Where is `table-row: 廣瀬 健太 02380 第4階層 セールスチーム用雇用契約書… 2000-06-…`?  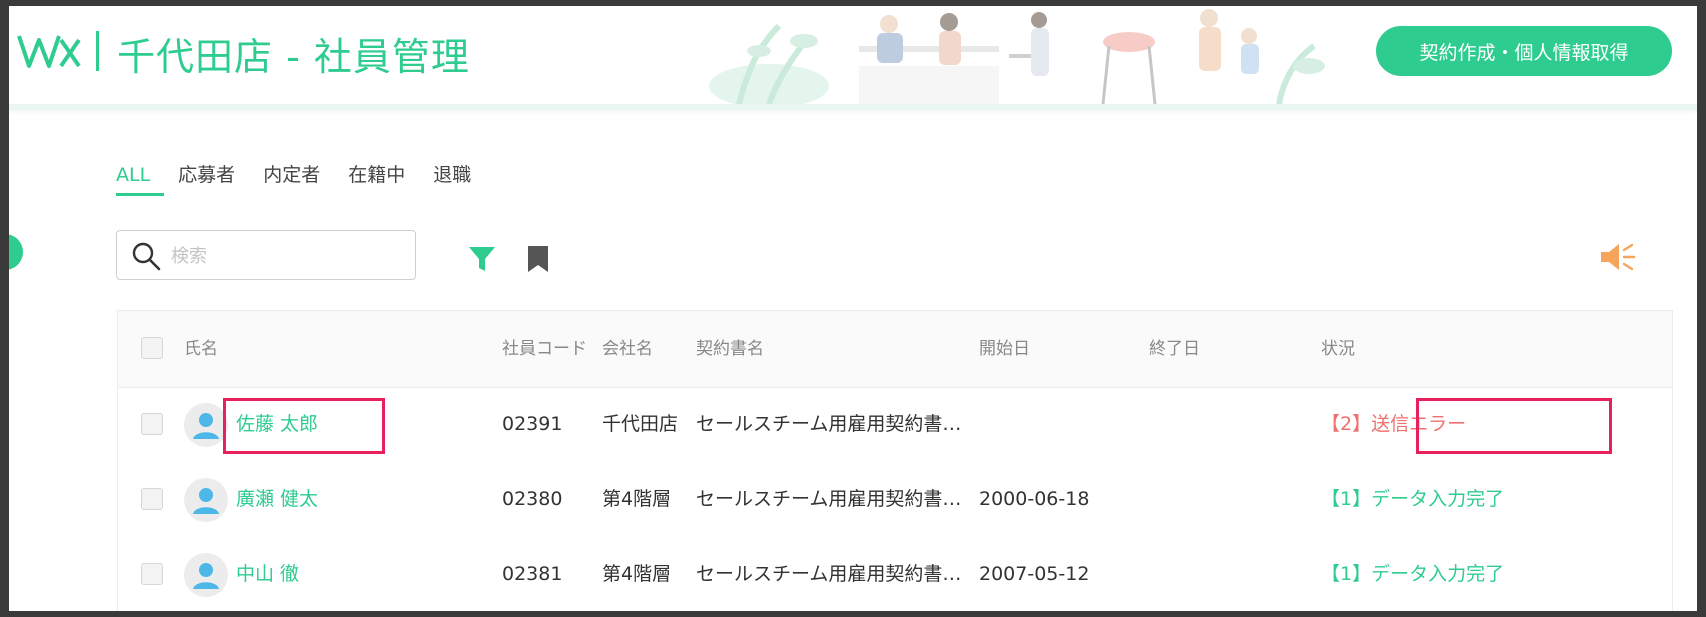 table-row: 廣瀬 健太 02380 第4階層 セールスチーム用雇用契約書… 2000-06-… is located at coordinates (895, 499).